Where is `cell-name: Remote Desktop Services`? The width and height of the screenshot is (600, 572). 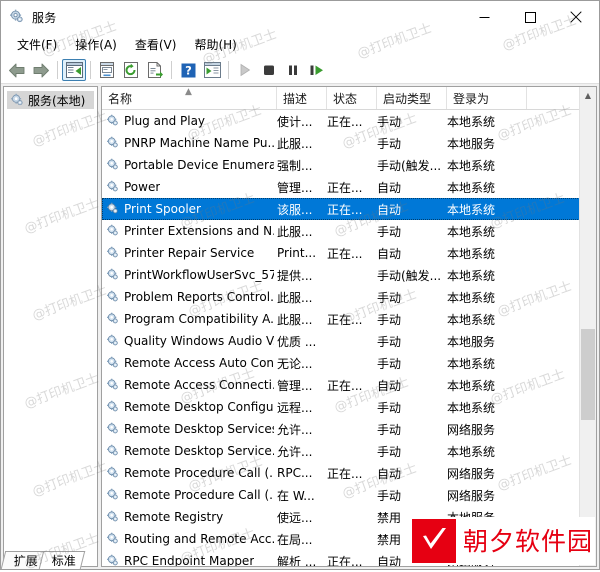
cell-name: Remote Desktop Services is located at coordinates (189, 429).